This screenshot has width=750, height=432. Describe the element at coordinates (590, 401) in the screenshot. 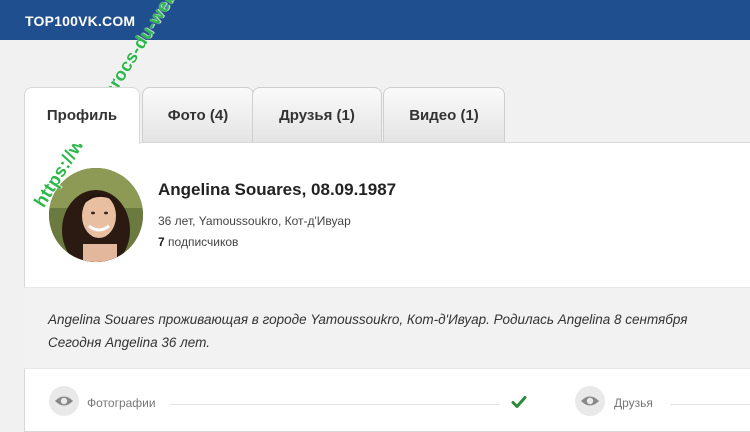

I see `friends-eye-icon` at that location.